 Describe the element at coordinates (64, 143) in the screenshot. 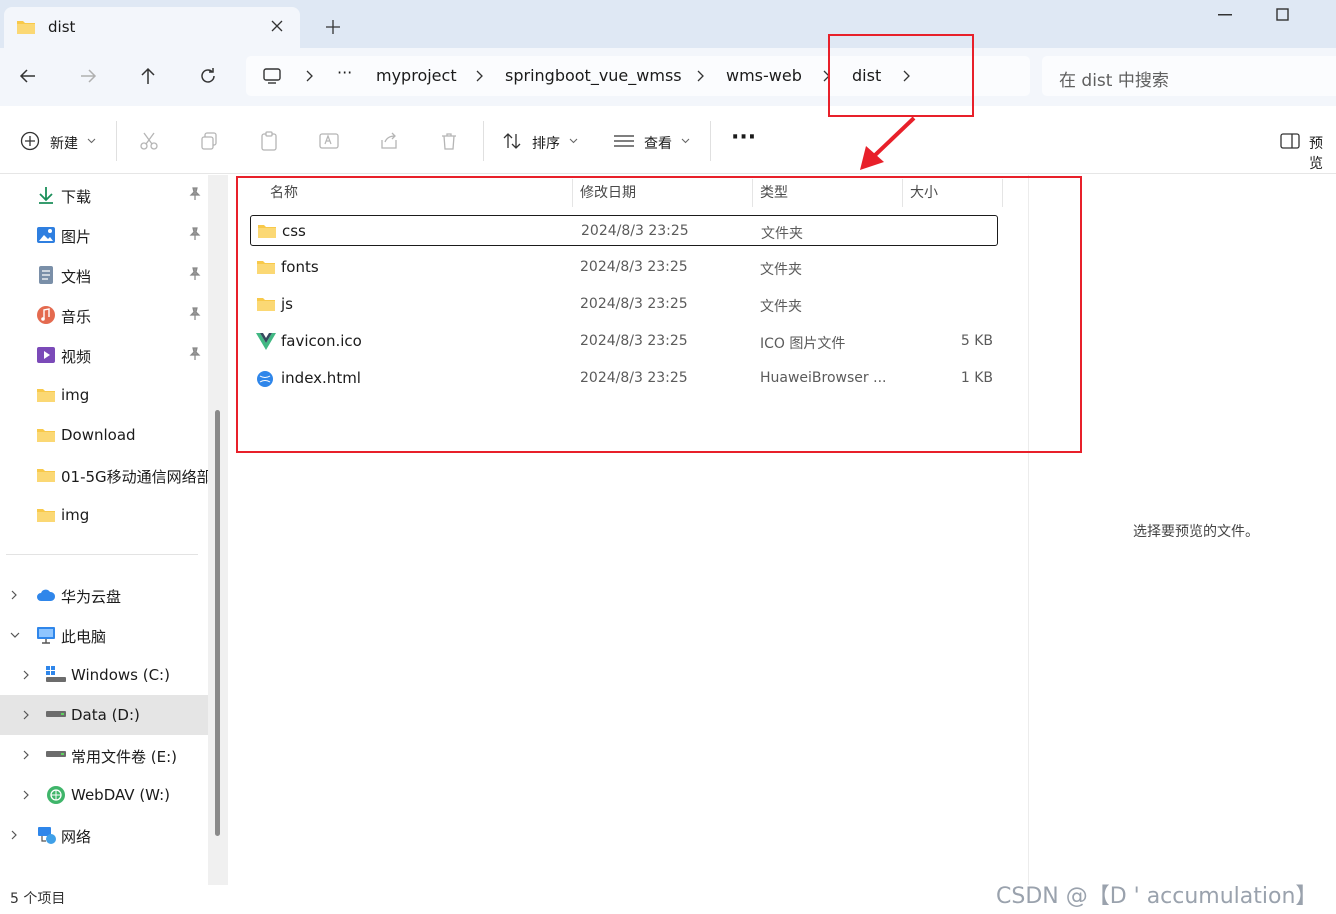

I see `new-button: 新建` at that location.